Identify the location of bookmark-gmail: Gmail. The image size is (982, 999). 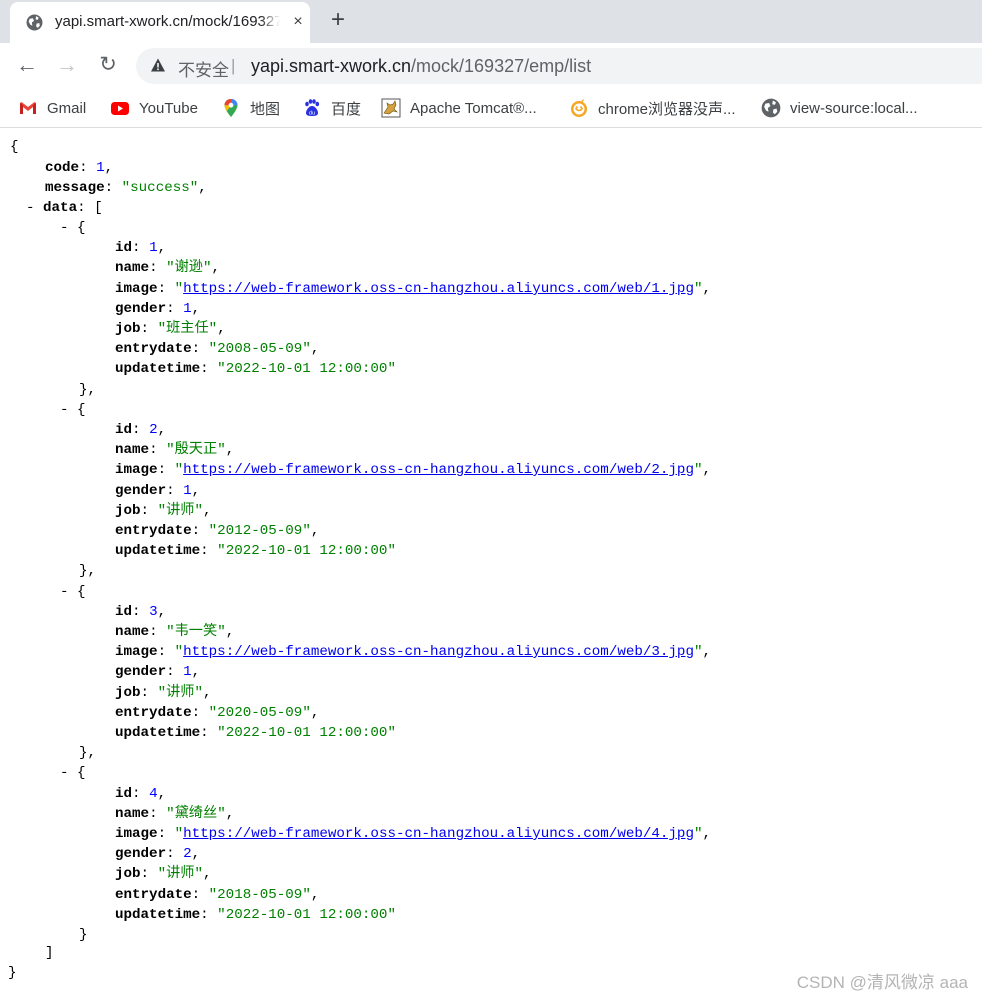
(52, 108).